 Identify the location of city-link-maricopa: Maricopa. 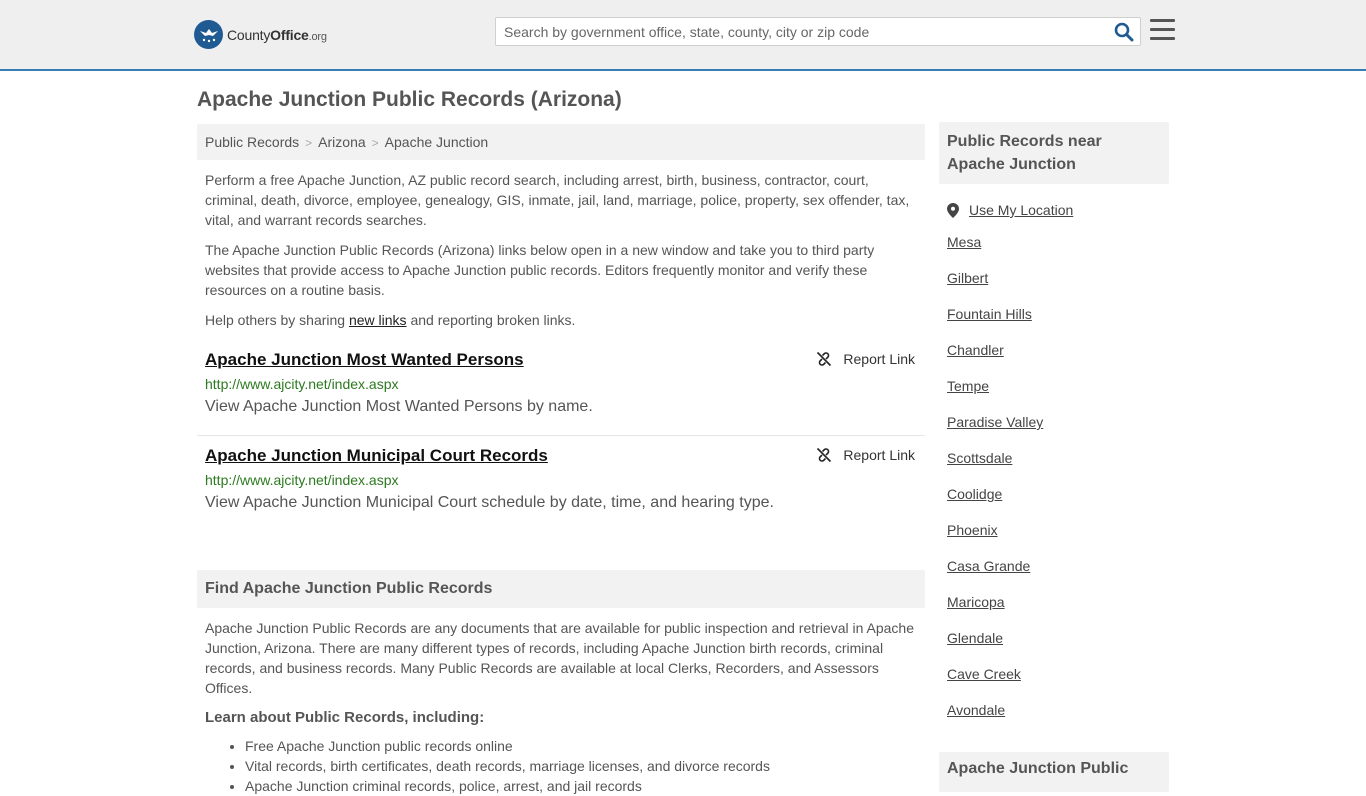
(976, 602).